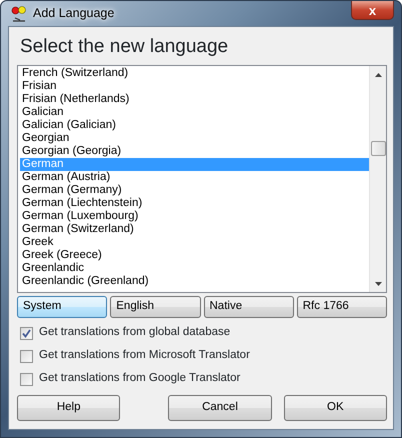  What do you see at coordinates (68, 408) in the screenshot?
I see `dialog-button: Help` at bounding box center [68, 408].